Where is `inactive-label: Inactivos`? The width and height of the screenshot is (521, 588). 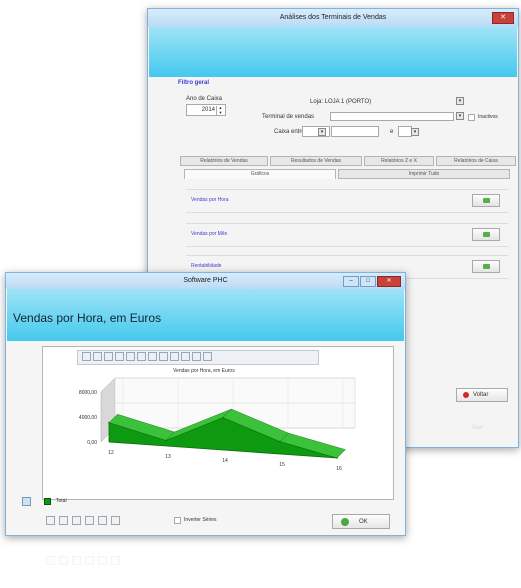
inactive-label: Inactivos is located at coordinates (488, 117).